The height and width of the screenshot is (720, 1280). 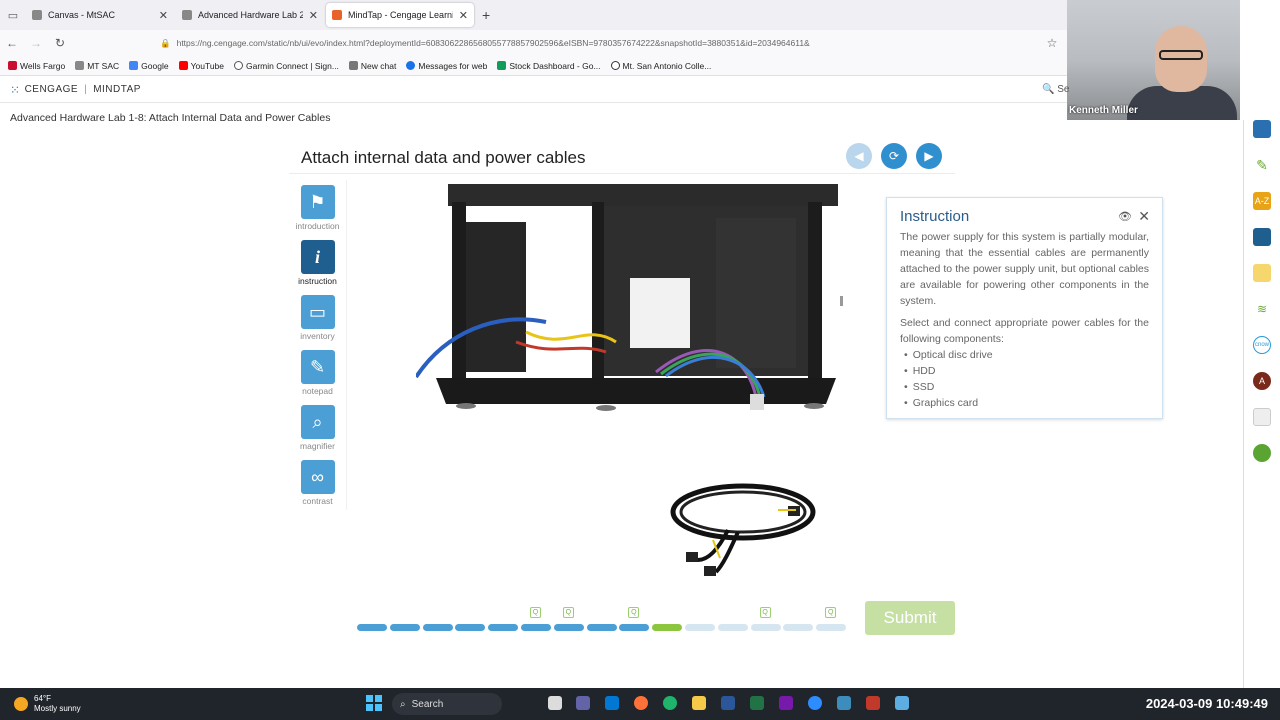 I want to click on onenote-icon, so click(x=786, y=703).